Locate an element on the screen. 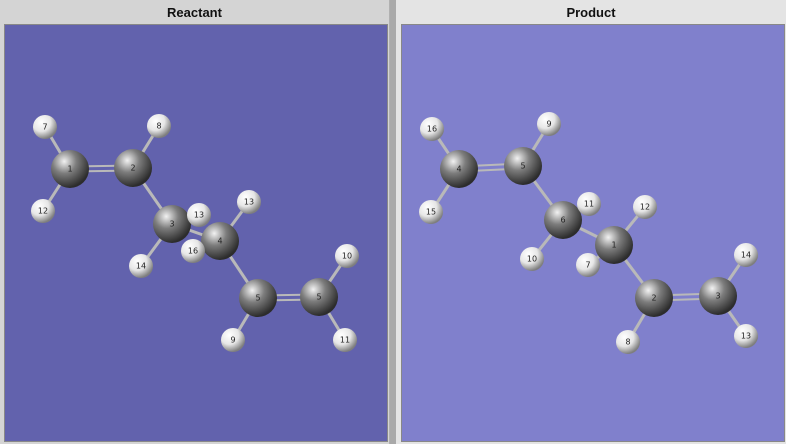 This screenshot has height=444, width=786. atom-label: 15 is located at coordinates (431, 212).